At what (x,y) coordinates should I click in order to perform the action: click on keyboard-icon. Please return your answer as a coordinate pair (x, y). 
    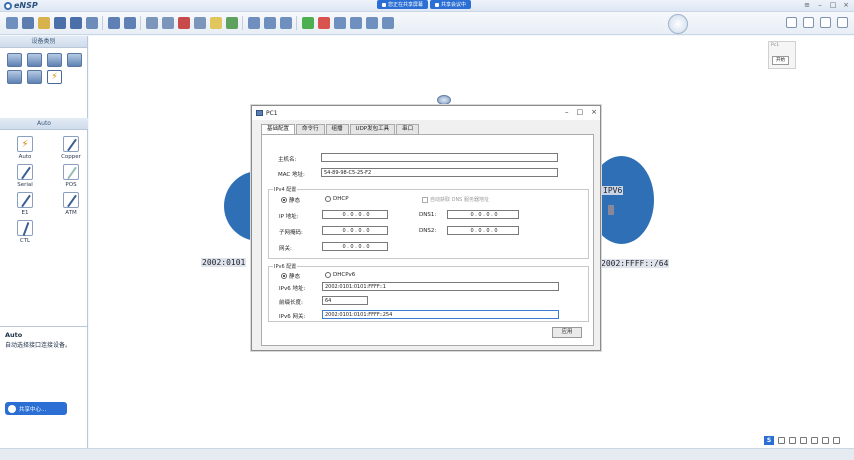
    Looking at the image, I should click on (814, 440).